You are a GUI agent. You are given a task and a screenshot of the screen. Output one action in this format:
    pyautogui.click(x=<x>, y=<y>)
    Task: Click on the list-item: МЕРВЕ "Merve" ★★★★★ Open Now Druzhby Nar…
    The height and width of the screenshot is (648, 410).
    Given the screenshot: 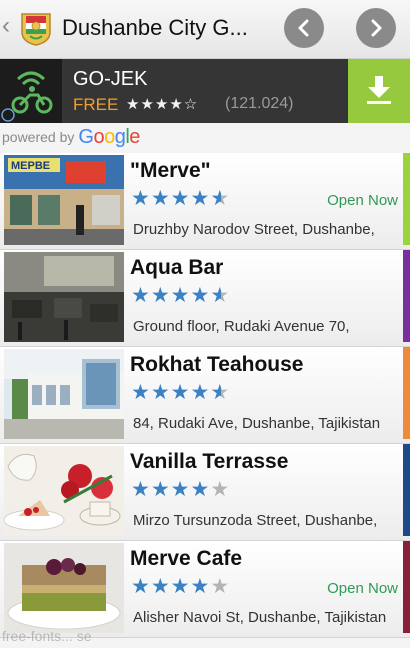 What is the action you would take?
    pyautogui.click(x=205, y=201)
    